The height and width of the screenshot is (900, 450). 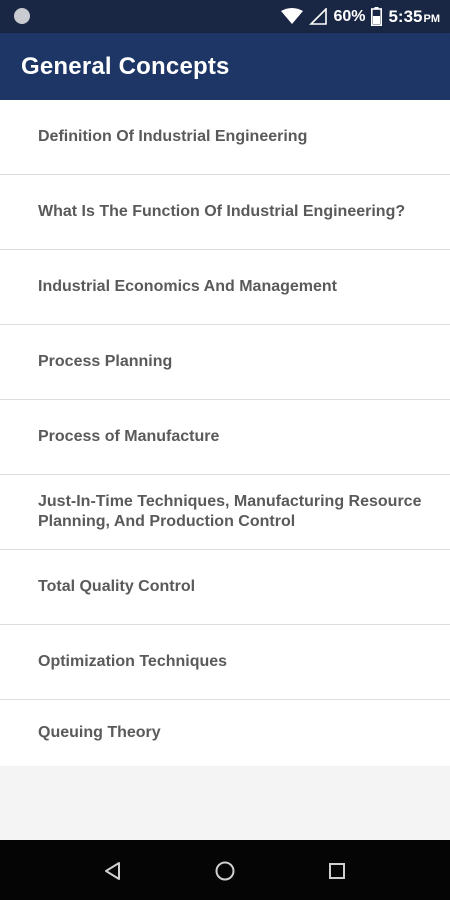 I want to click on list-item-label: Industrial Economics And Management, so click(x=188, y=286).